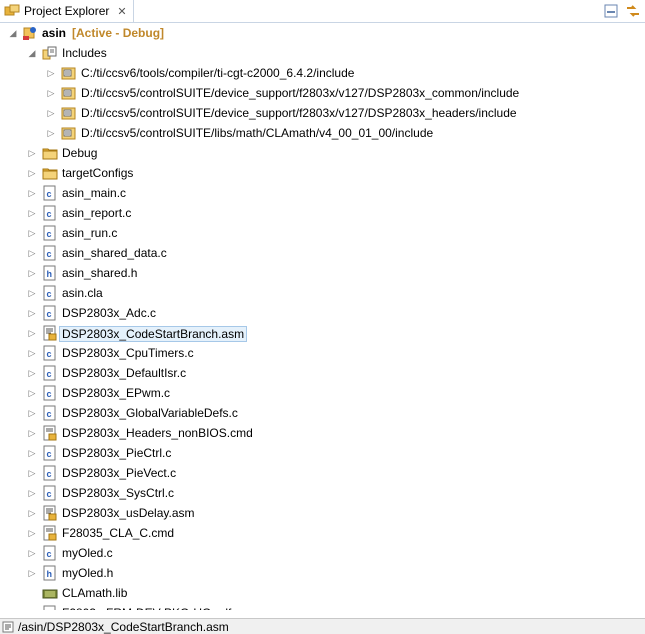  Describe the element at coordinates (121, 11) in the screenshot. I see `close-icon: ✕` at that location.